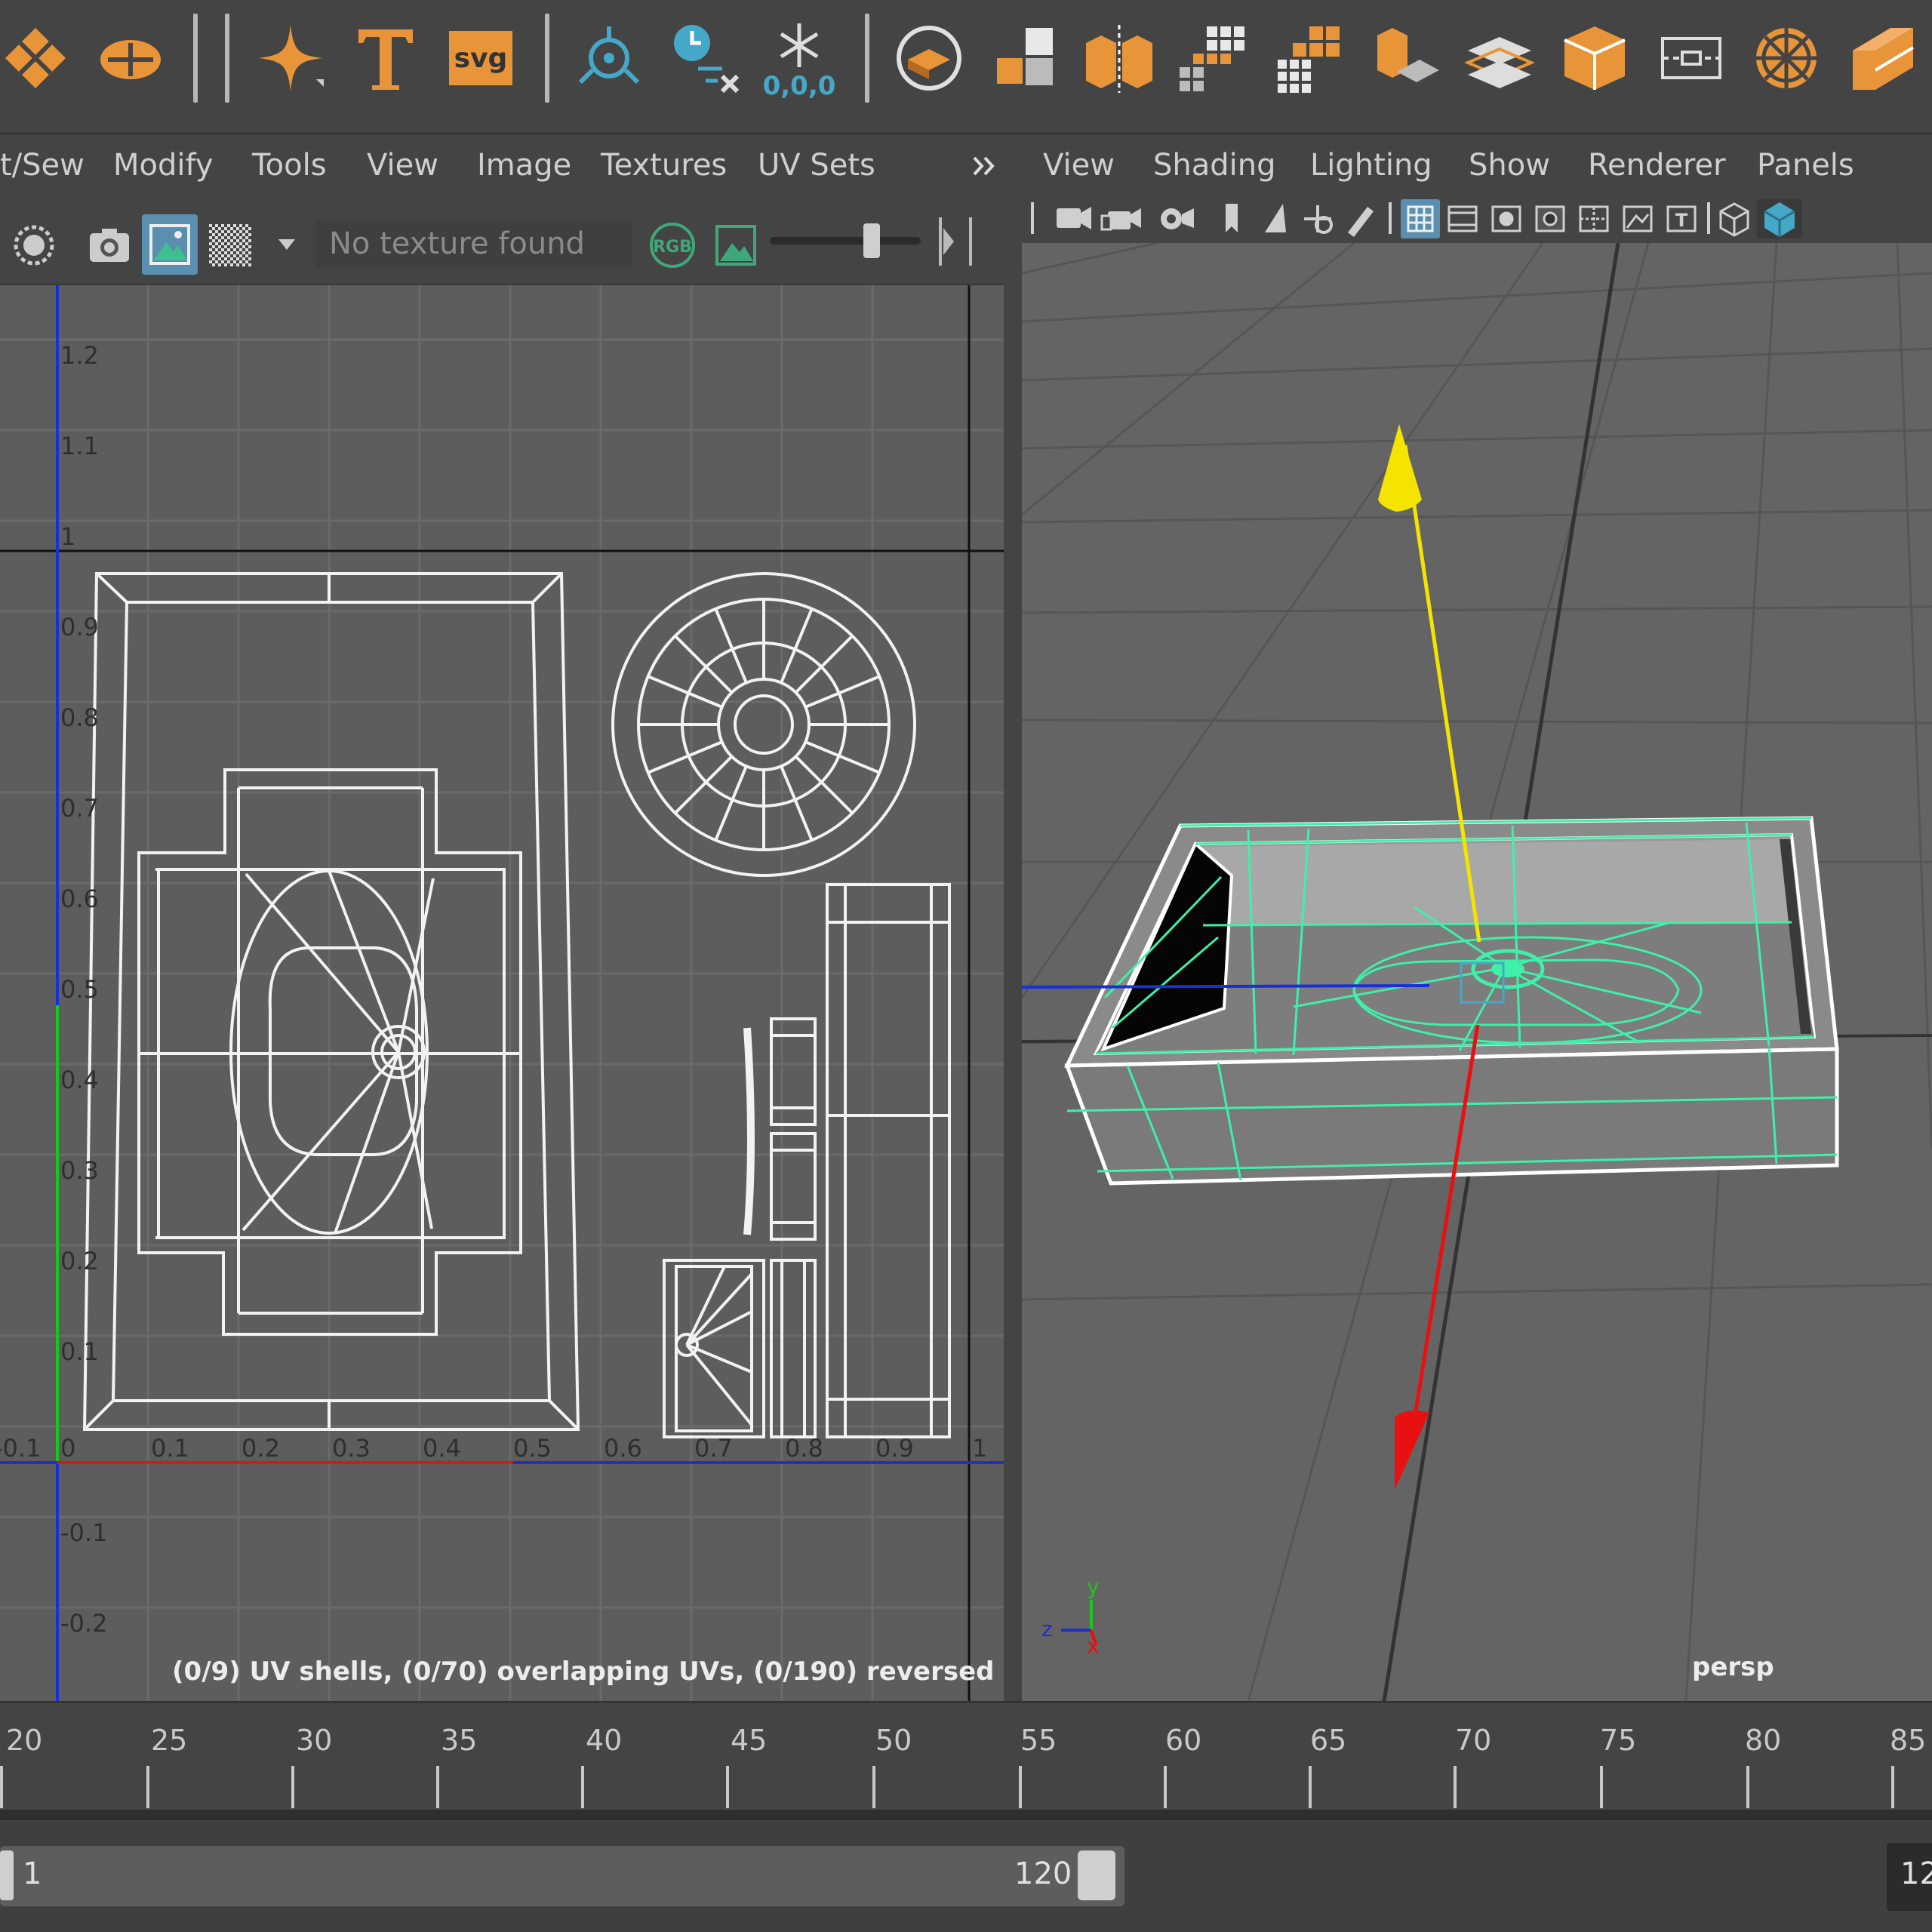  I want to click on range-start-handle, so click(7, 1875).